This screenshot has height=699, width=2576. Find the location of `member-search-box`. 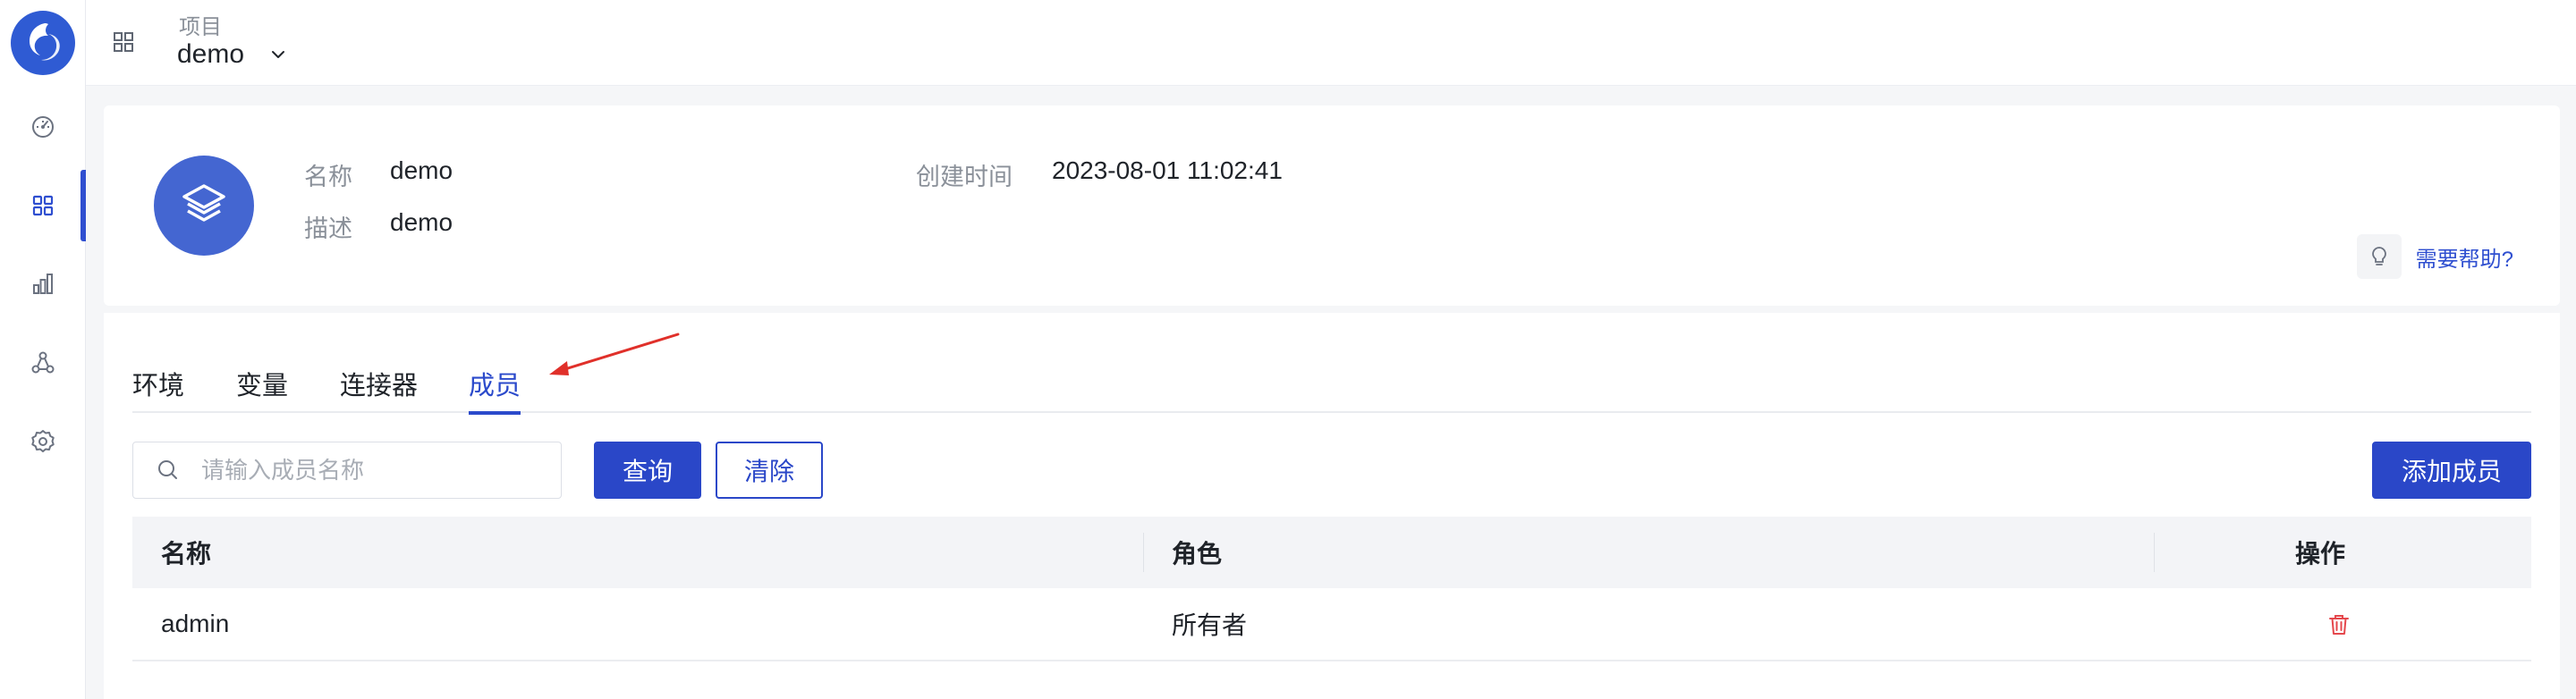

member-search-box is located at coordinates (347, 470).